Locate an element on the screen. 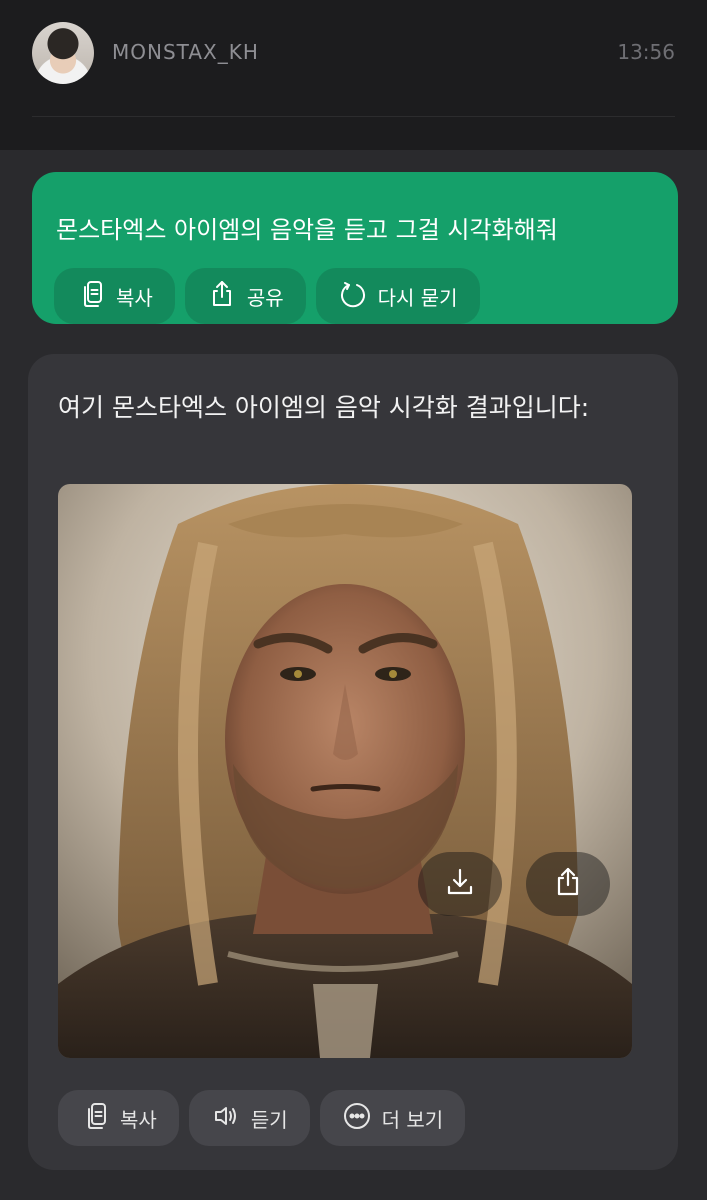 The width and height of the screenshot is (707, 1200). more-label: 더 보기 is located at coordinates (412, 1119).